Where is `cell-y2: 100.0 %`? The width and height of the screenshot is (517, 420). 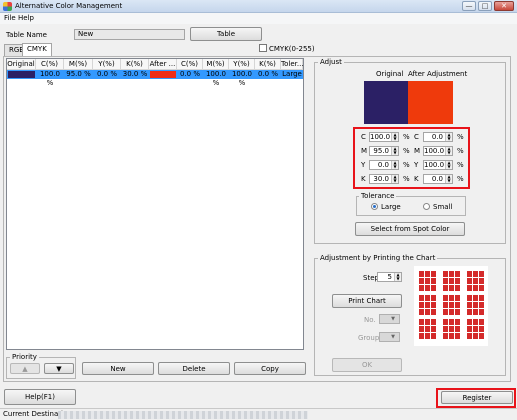 cell-y2: 100.0 % is located at coordinates (242, 78).